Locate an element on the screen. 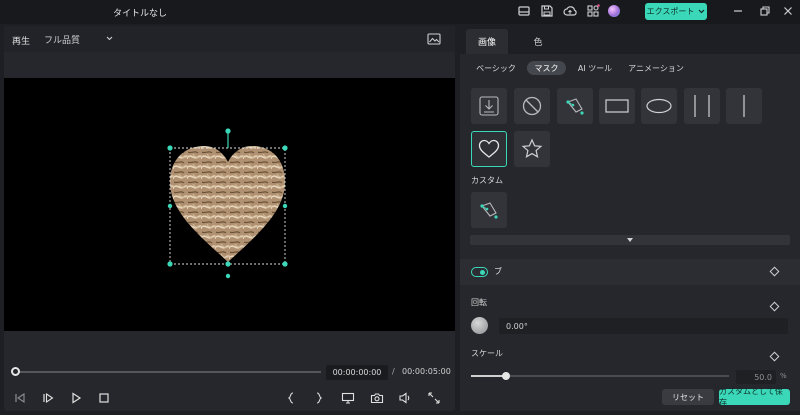 The width and height of the screenshot is (800, 415). mask-pen-tile is located at coordinates (575, 106).